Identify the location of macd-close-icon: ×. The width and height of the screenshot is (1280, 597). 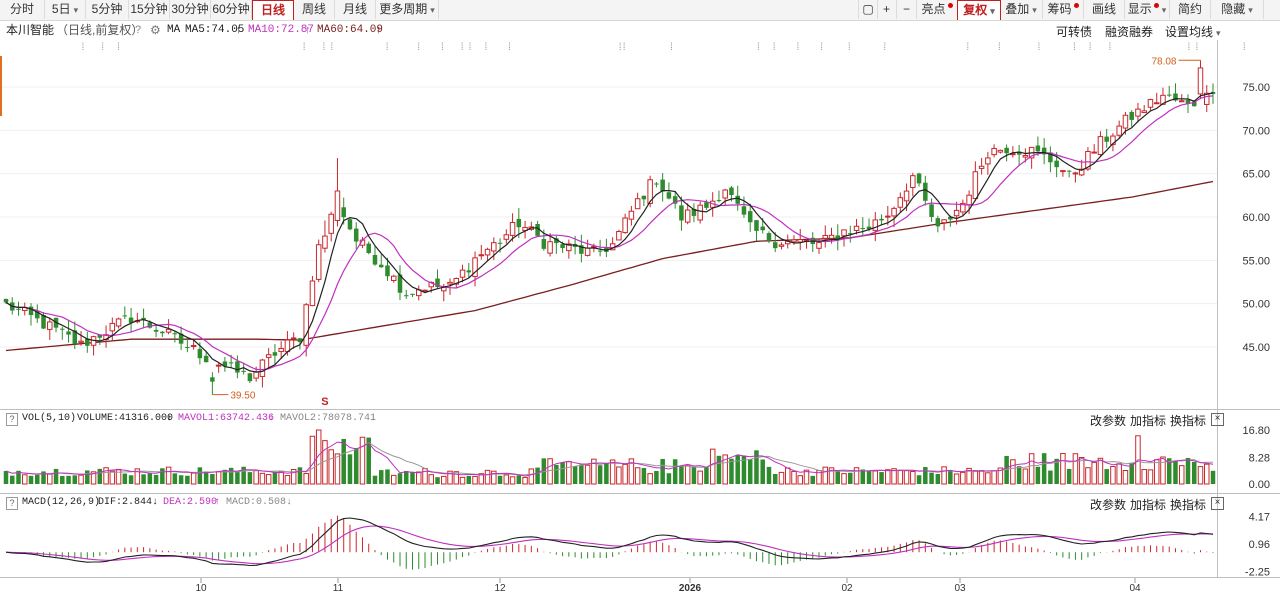
(1217, 503).